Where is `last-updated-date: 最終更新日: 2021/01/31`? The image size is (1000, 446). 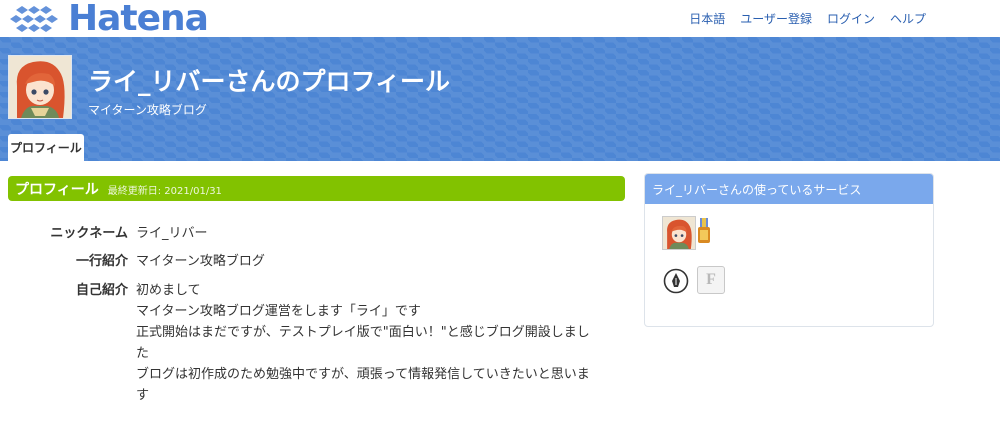
last-updated-date: 最終更新日: 2021/01/31 is located at coordinates (164, 191).